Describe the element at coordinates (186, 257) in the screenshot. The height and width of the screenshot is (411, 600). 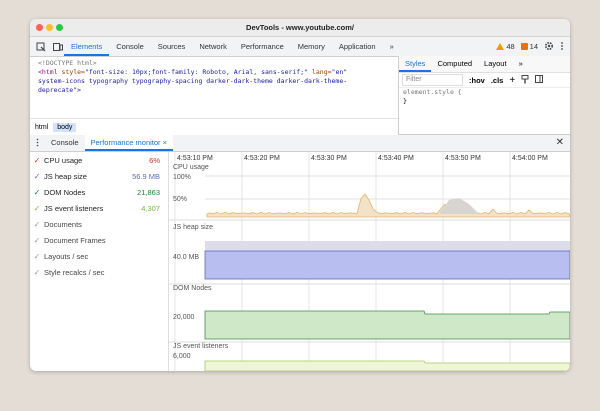
I see `heap-y-label: 40.0 MB` at that location.